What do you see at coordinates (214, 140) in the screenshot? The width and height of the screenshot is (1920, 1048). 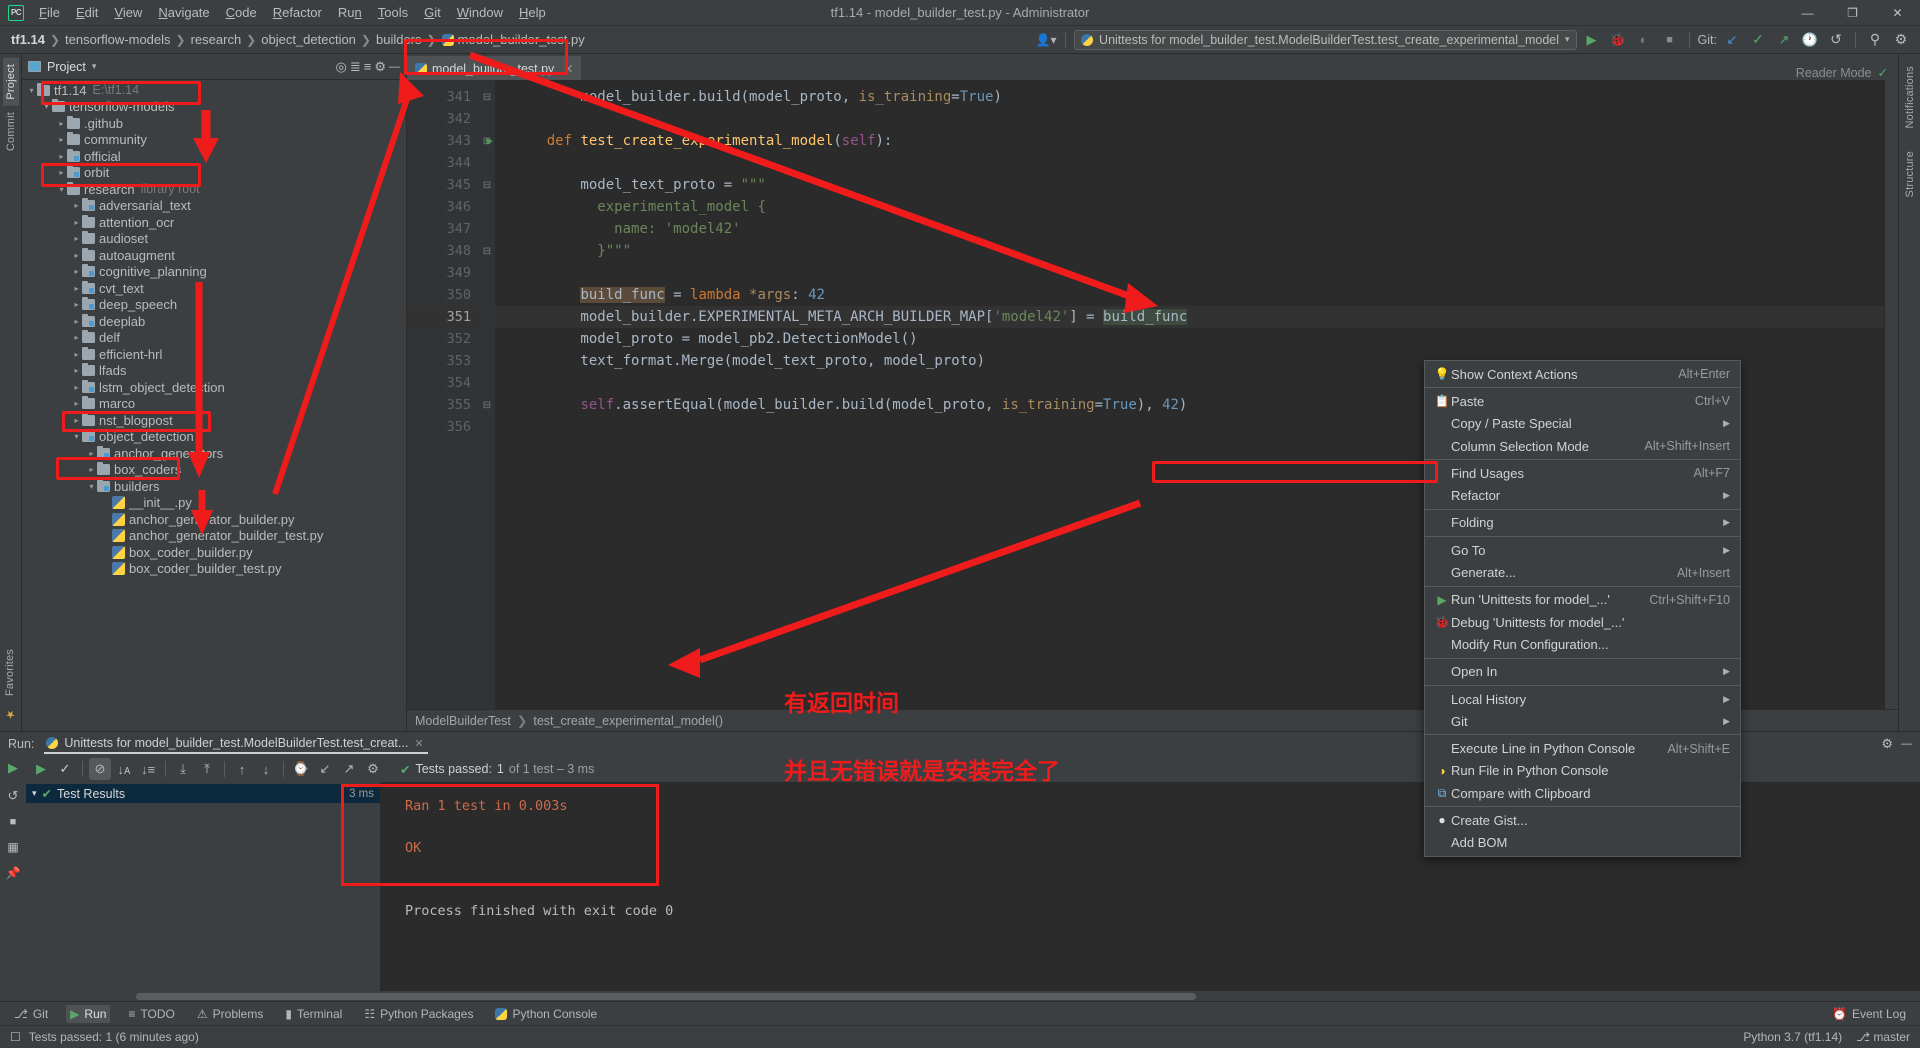 I see `tree-node: community` at bounding box center [214, 140].